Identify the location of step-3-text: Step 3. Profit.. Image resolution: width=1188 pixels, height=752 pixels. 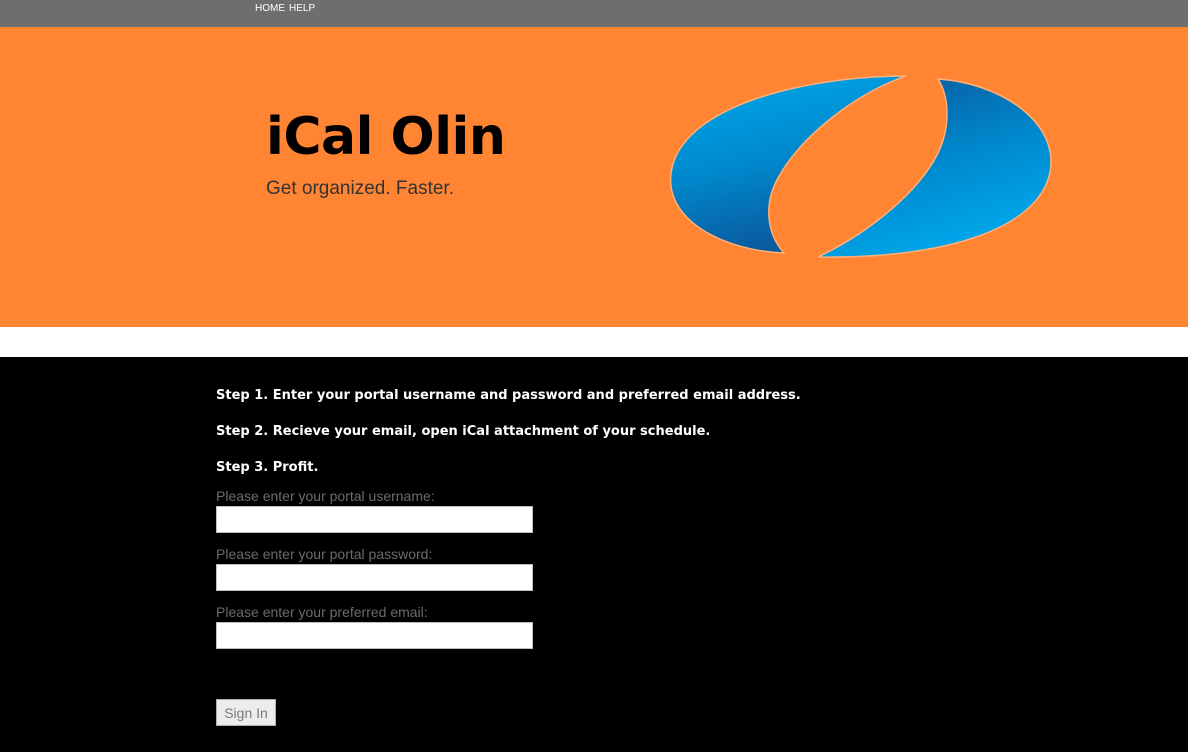
(267, 467).